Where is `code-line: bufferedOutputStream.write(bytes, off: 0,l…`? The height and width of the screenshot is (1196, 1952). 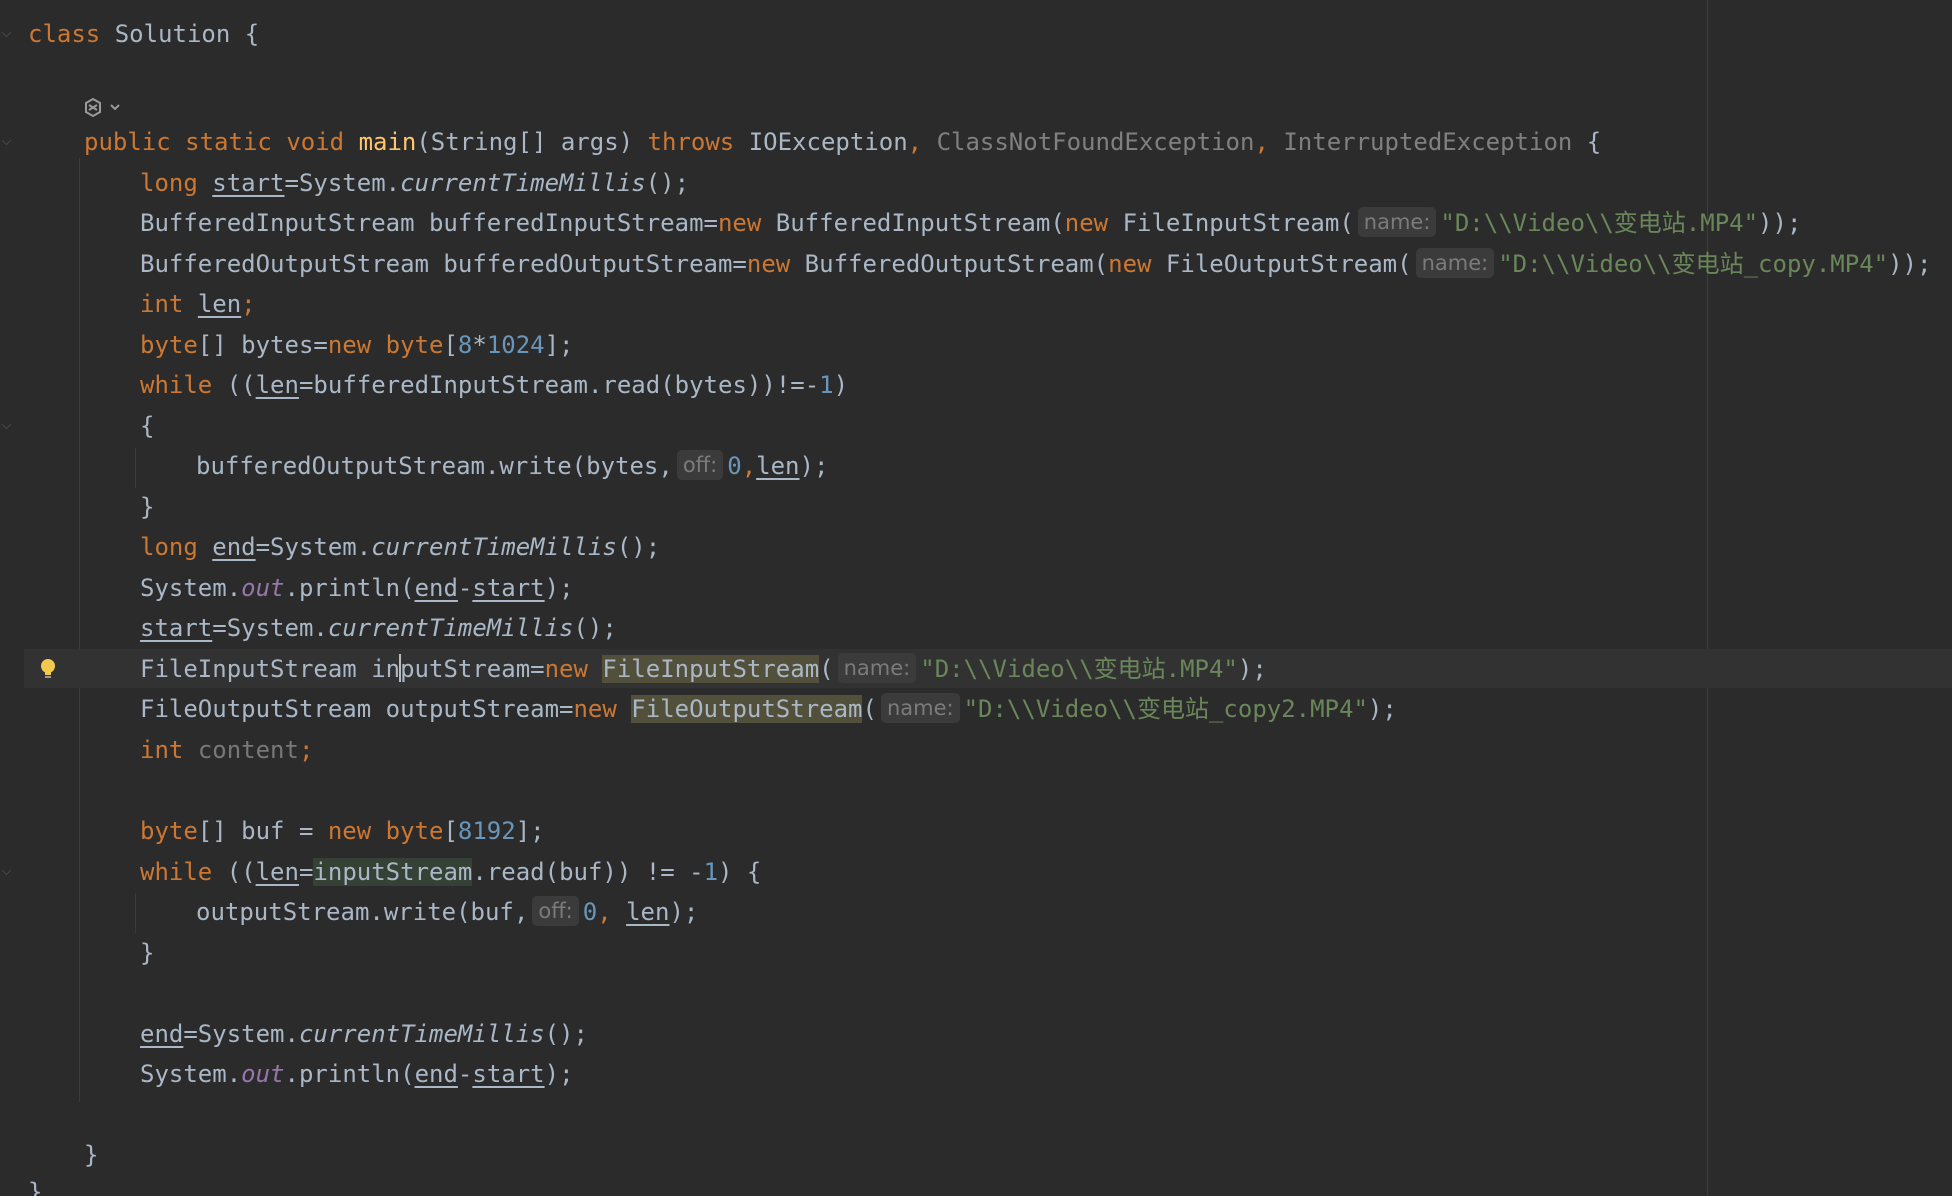
code-line: bufferedOutputStream.write(bytes, off: 0,l… is located at coordinates (512, 466).